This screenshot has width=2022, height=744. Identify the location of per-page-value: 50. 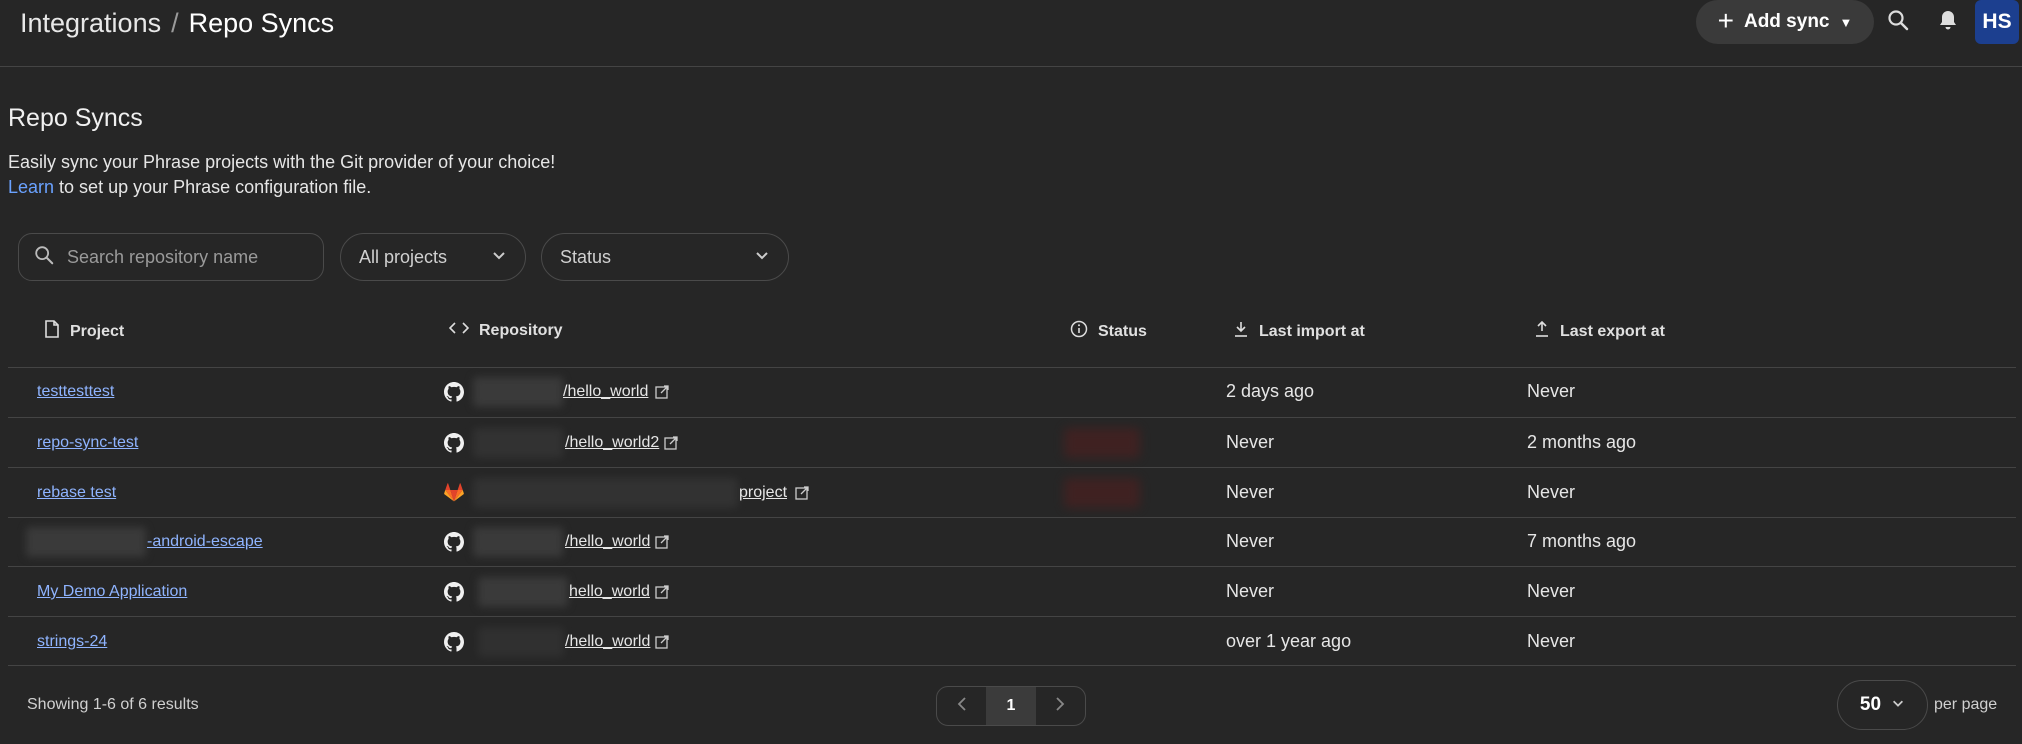
(1870, 704).